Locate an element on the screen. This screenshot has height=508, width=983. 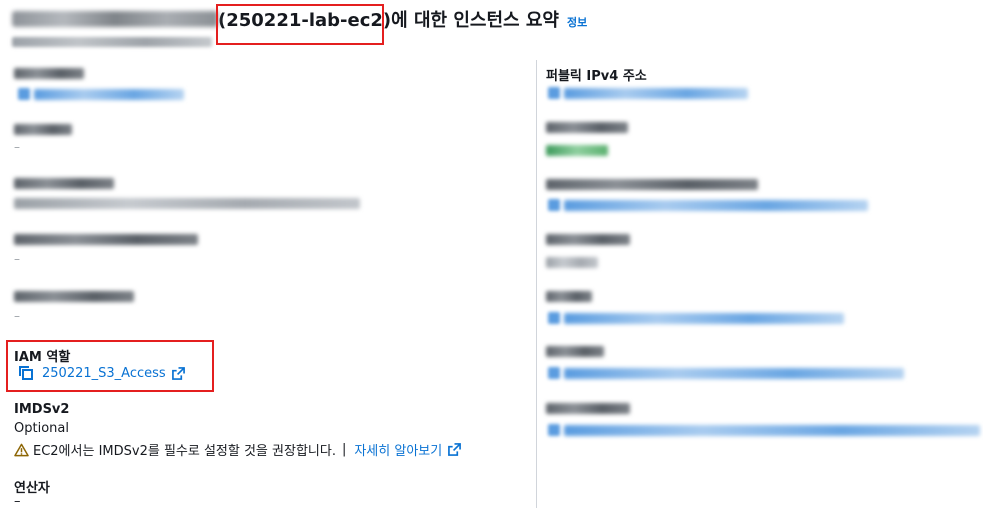
redacted-status is located at coordinates (577, 150).